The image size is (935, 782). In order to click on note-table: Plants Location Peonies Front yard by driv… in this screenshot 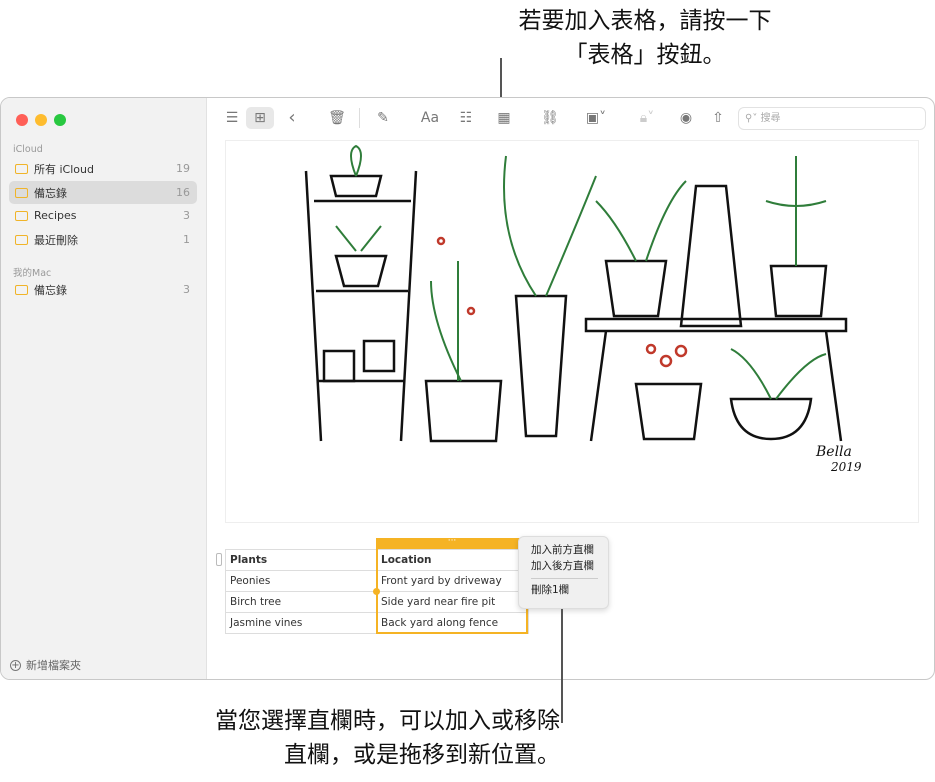, I will do `click(372, 585)`.